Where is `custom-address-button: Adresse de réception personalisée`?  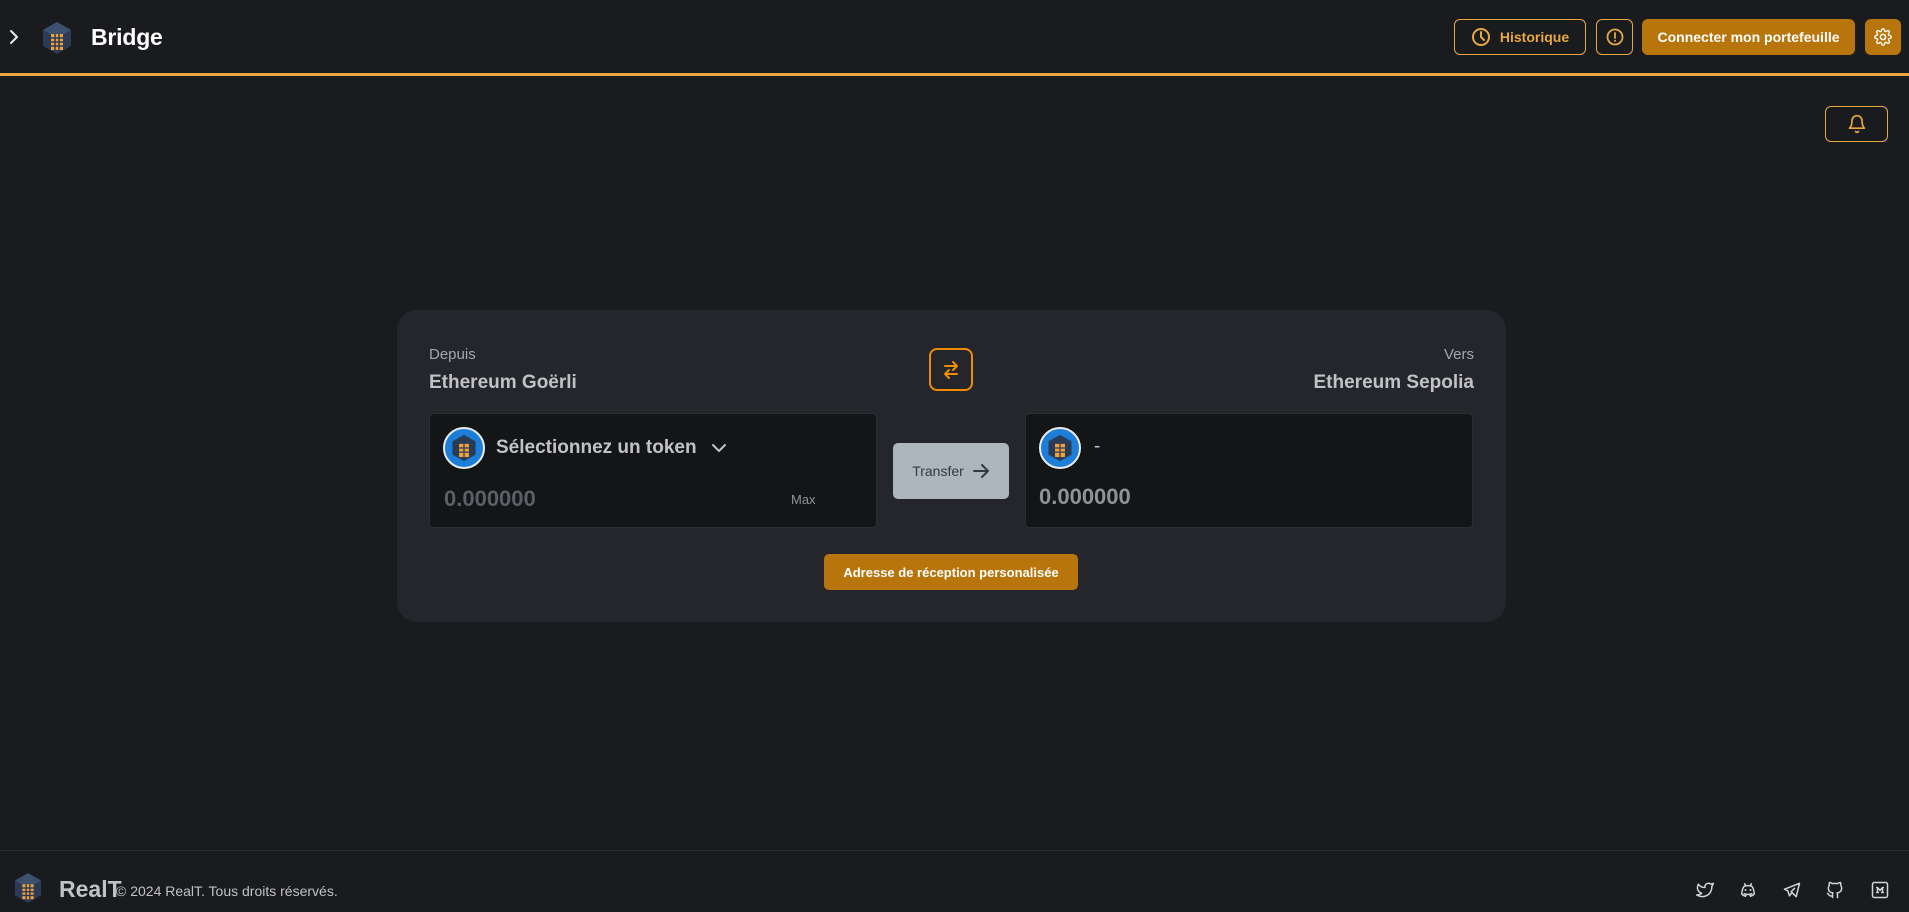 custom-address-button: Adresse de réception personalisée is located at coordinates (951, 572).